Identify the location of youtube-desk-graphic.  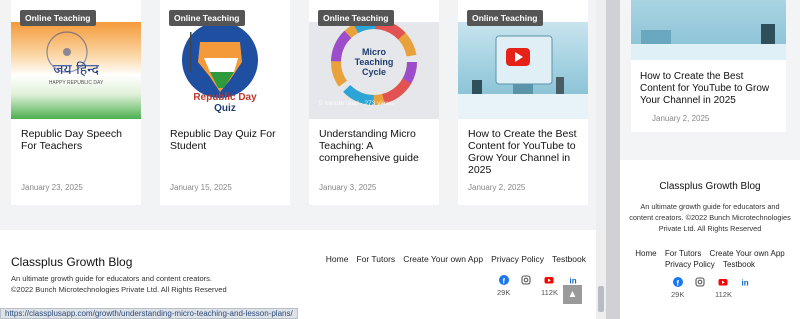
(523, 77).